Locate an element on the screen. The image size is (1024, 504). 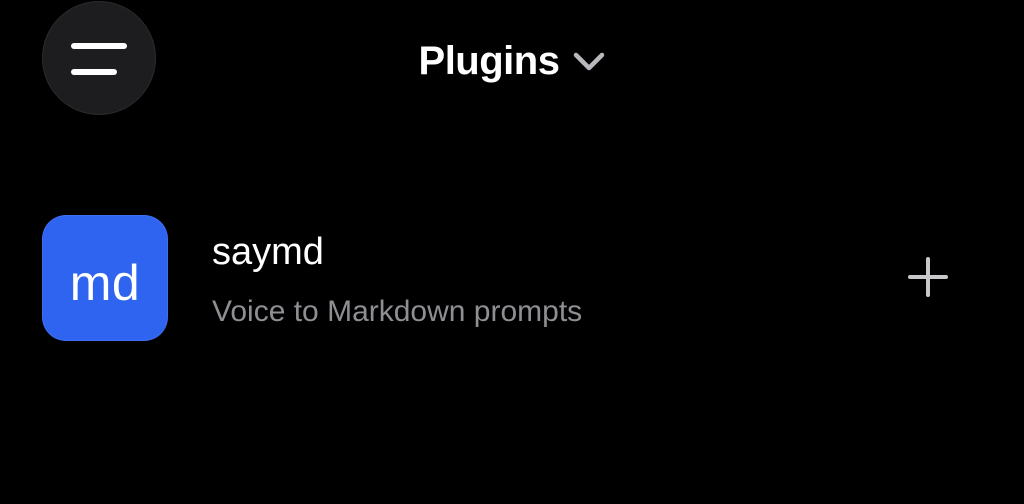
header: Plugins is located at coordinates (512, 61).